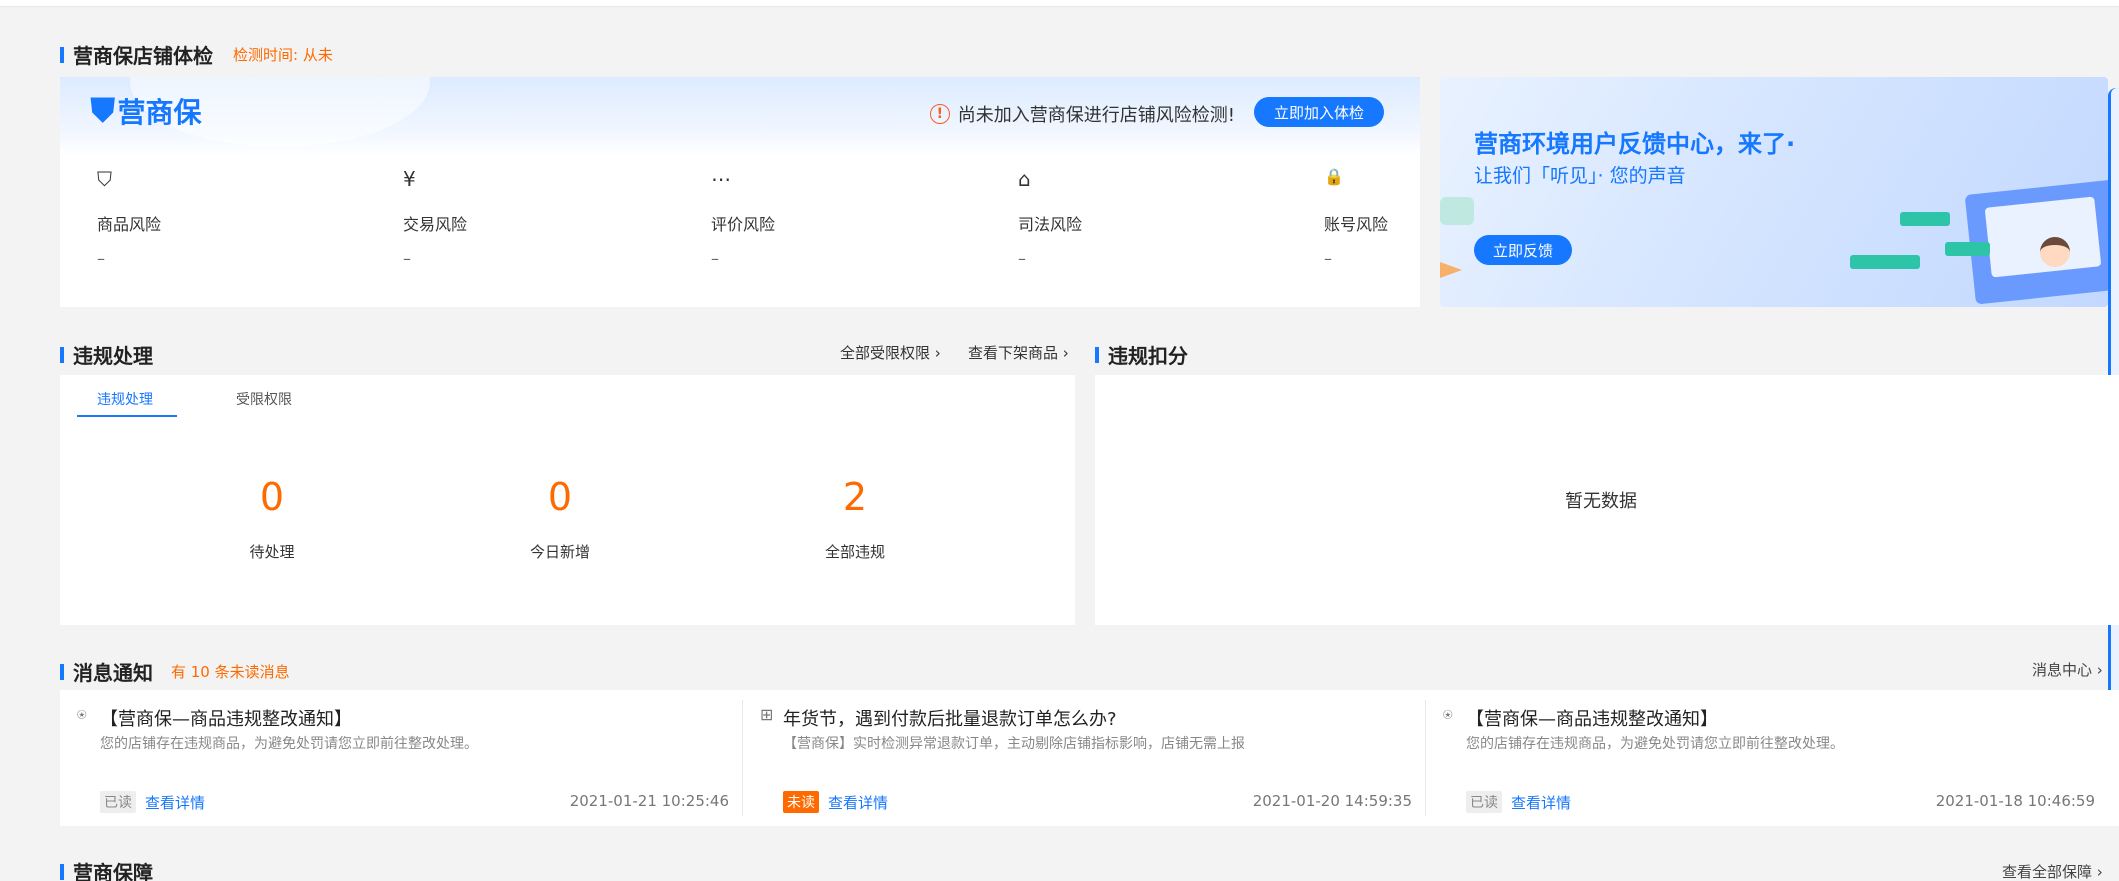 This screenshot has height=881, width=2119. I want to click on message-title: 年货节，遇到付款后批量退款订单怎么办?, so click(950, 719).